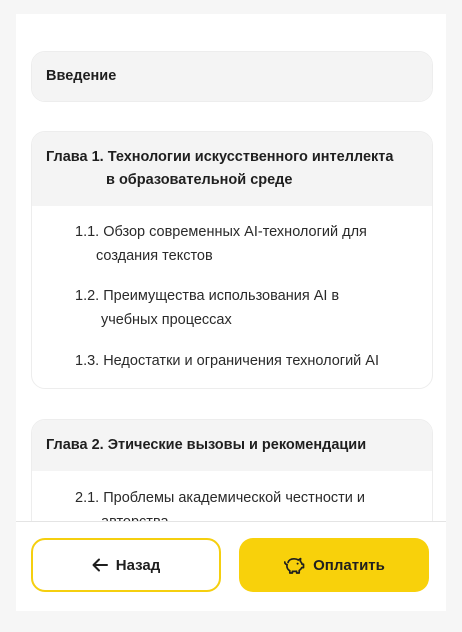  I want to click on chapter2-item-1-line1: 2.1. Проблемы академической честности и, so click(220, 498).